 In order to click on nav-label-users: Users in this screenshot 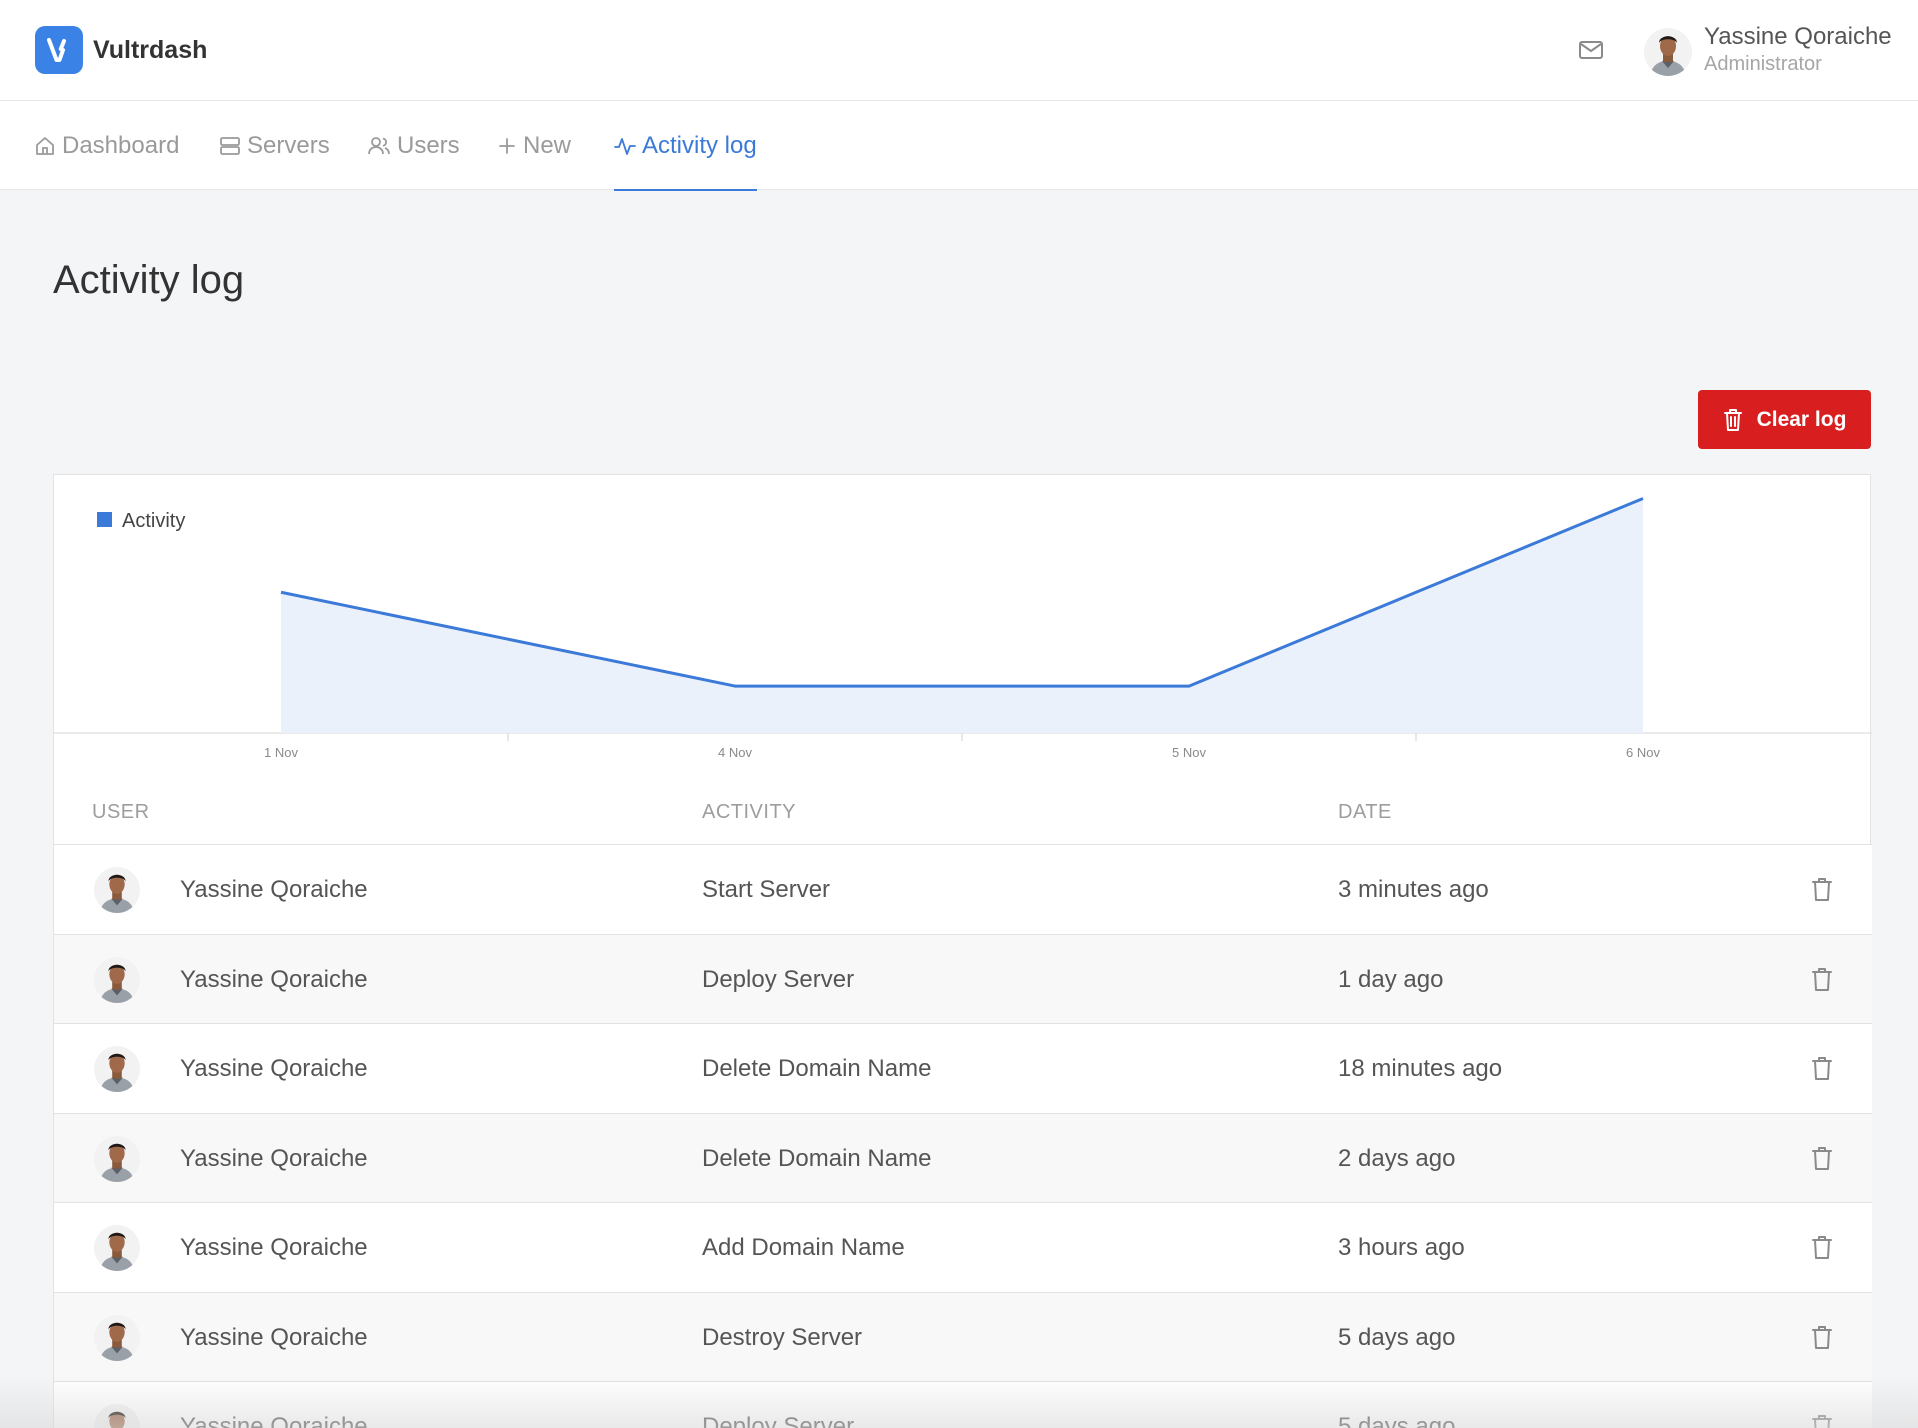, I will do `click(428, 145)`.